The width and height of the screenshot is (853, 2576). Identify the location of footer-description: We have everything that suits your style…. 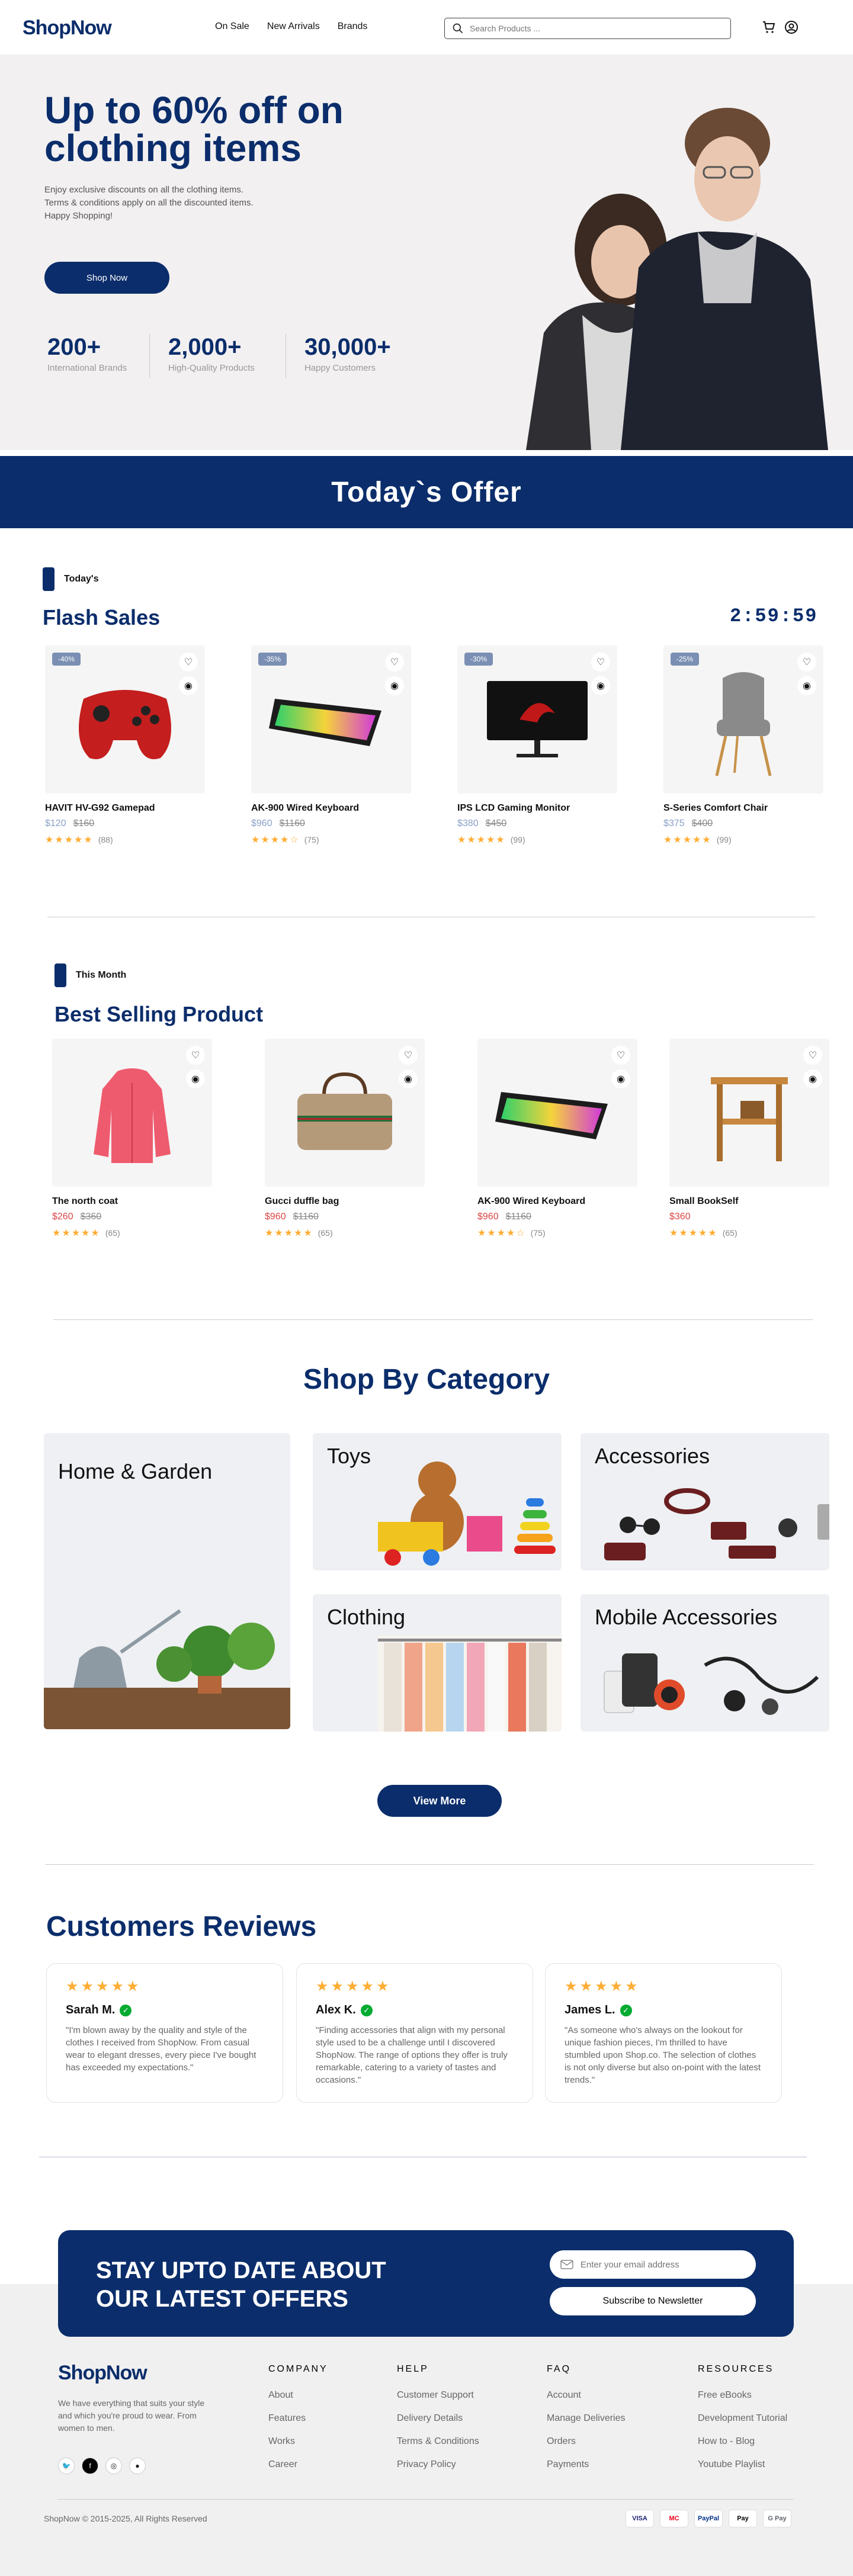
(131, 2415).